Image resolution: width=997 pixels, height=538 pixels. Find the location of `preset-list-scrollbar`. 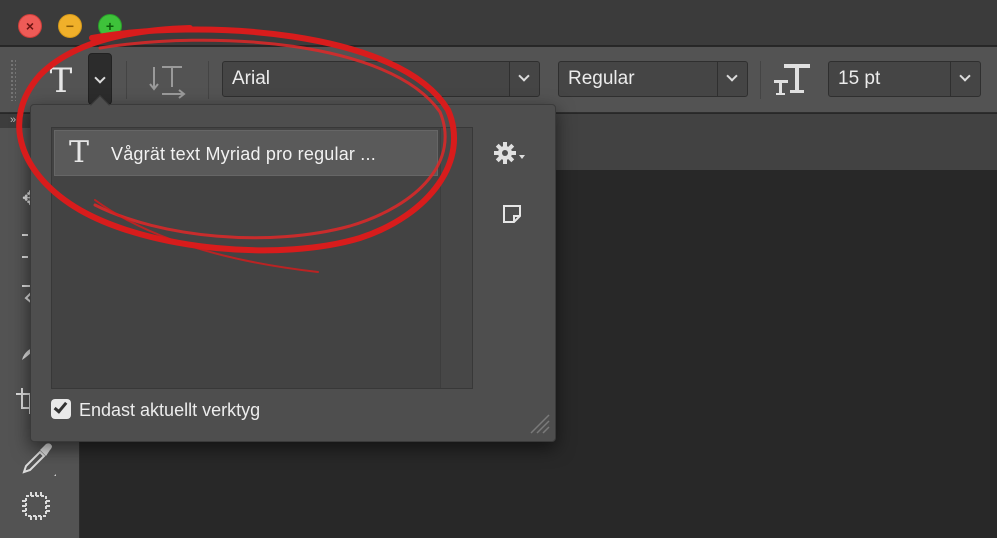

preset-list-scrollbar is located at coordinates (456, 258).